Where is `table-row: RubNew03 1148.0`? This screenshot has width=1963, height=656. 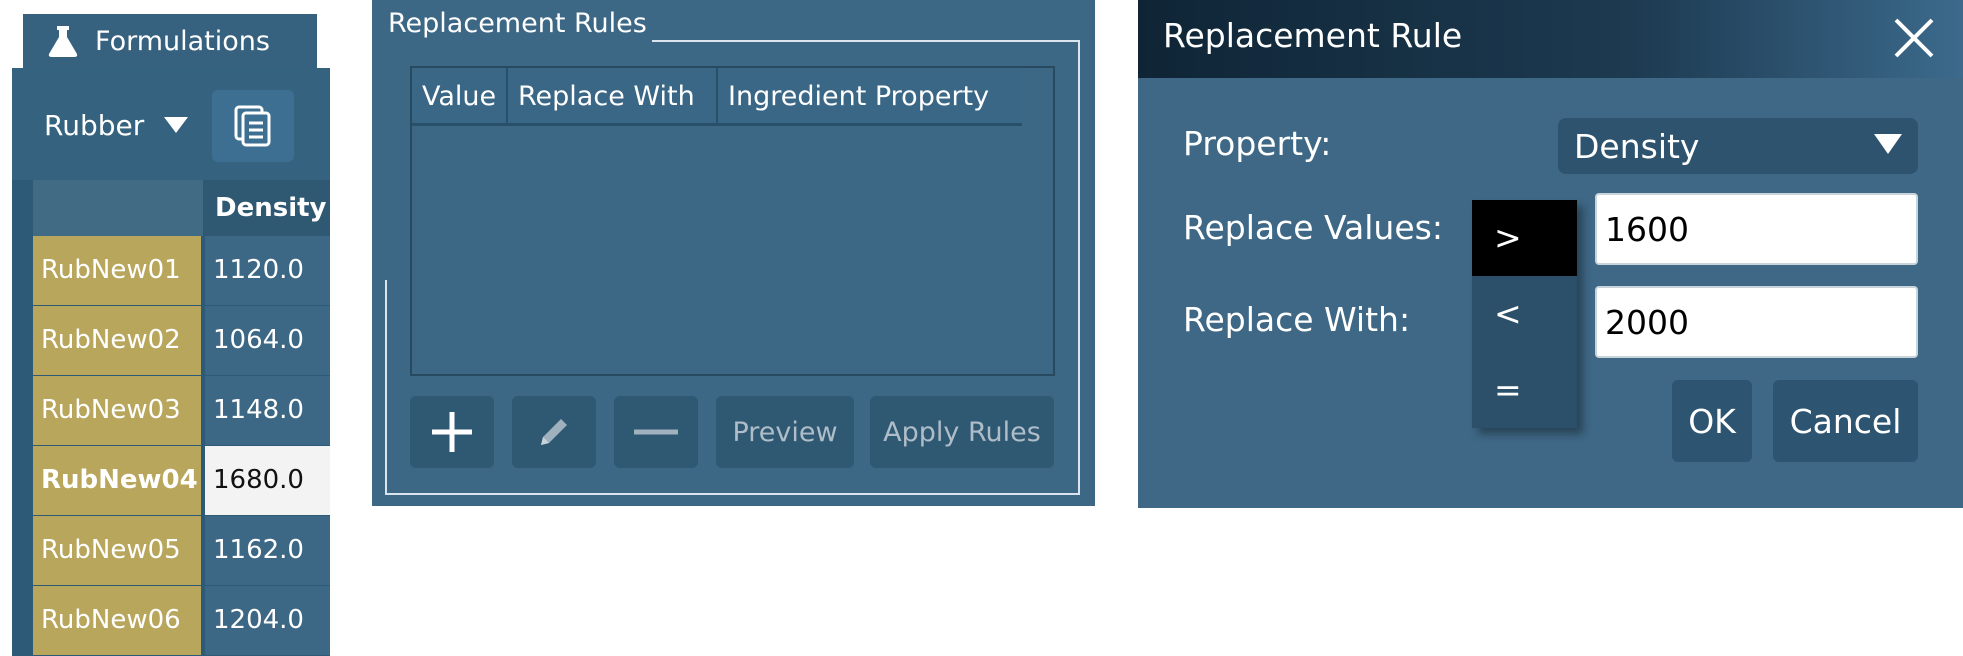 table-row: RubNew03 1148.0 is located at coordinates (181, 411).